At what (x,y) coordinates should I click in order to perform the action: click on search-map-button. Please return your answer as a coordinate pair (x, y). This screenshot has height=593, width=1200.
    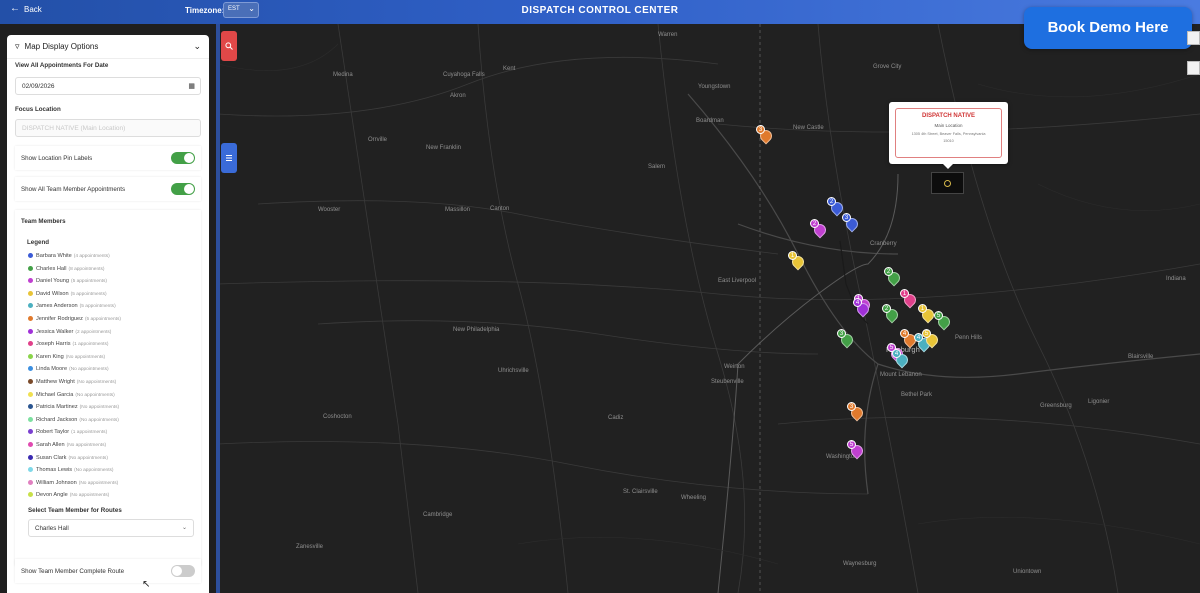
    Looking at the image, I should click on (229, 46).